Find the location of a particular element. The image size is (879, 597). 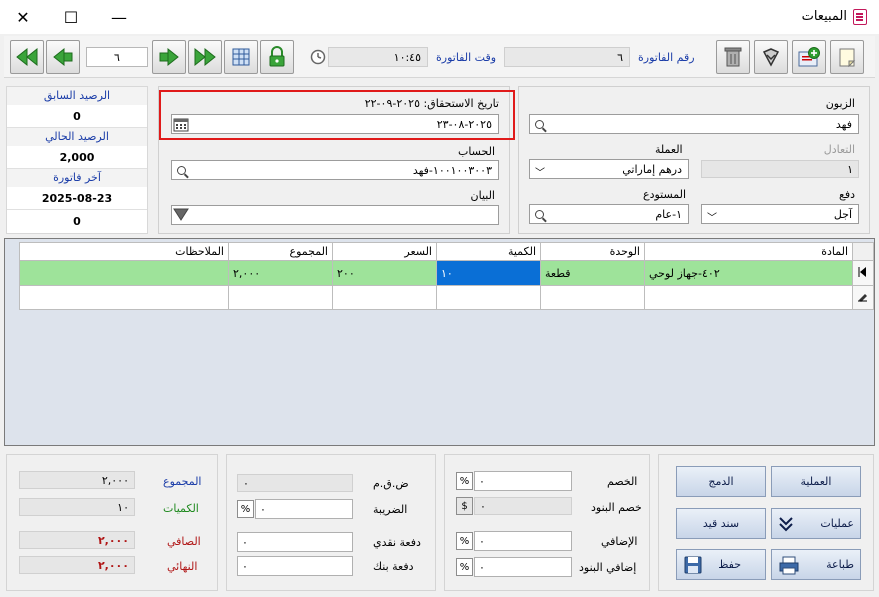

save-button: حفظ is located at coordinates (721, 564).